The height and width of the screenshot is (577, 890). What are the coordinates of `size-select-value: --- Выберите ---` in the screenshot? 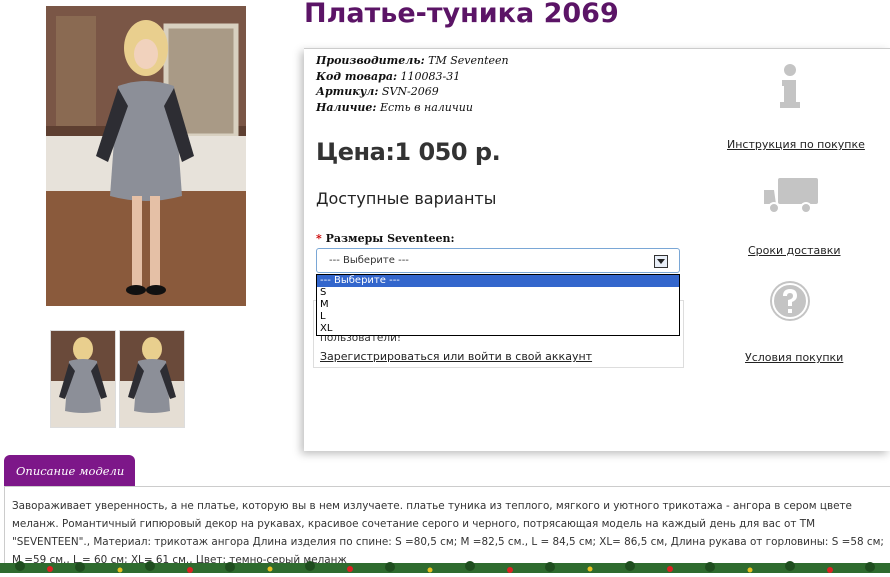 It's located at (369, 260).